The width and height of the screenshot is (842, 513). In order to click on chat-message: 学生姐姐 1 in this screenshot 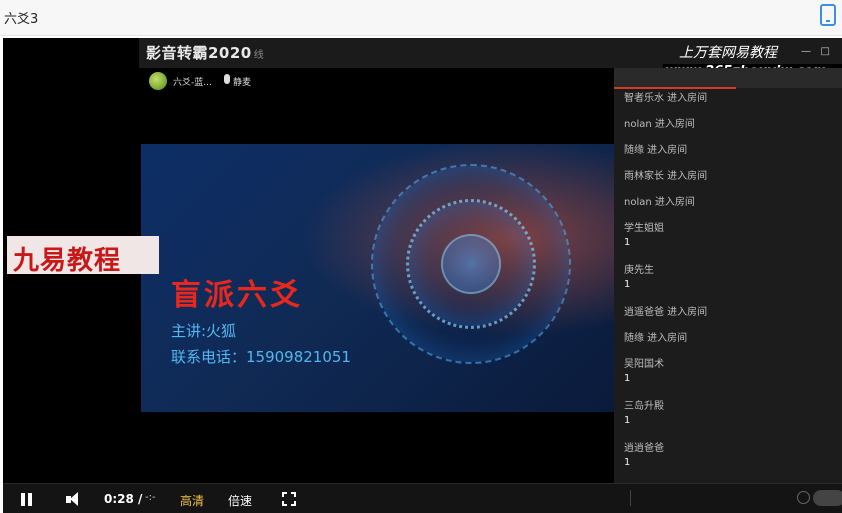, I will do `click(731, 236)`.